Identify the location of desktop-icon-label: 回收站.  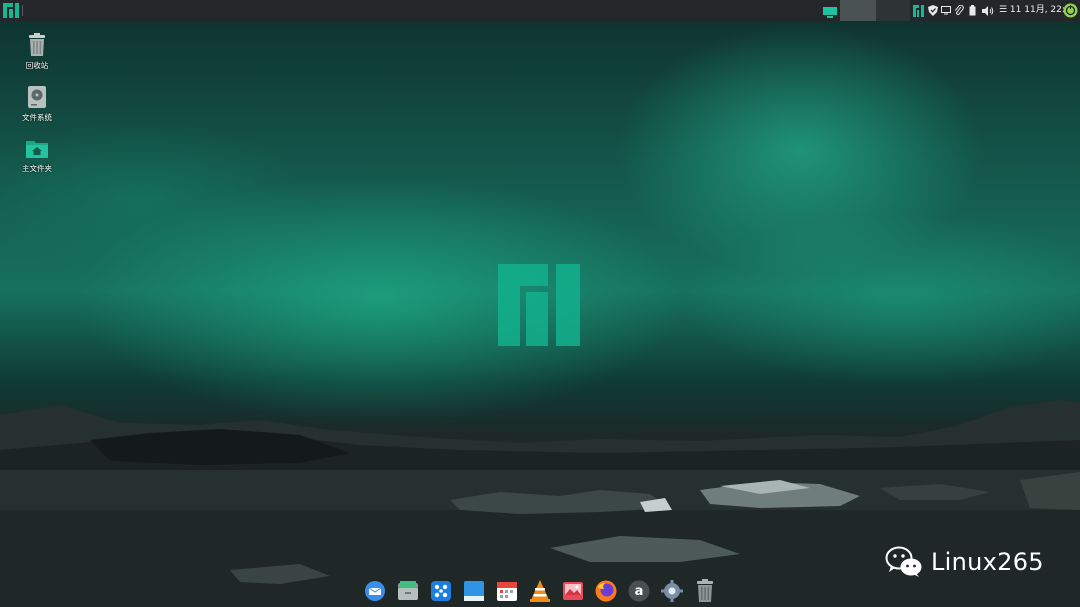
(37, 65).